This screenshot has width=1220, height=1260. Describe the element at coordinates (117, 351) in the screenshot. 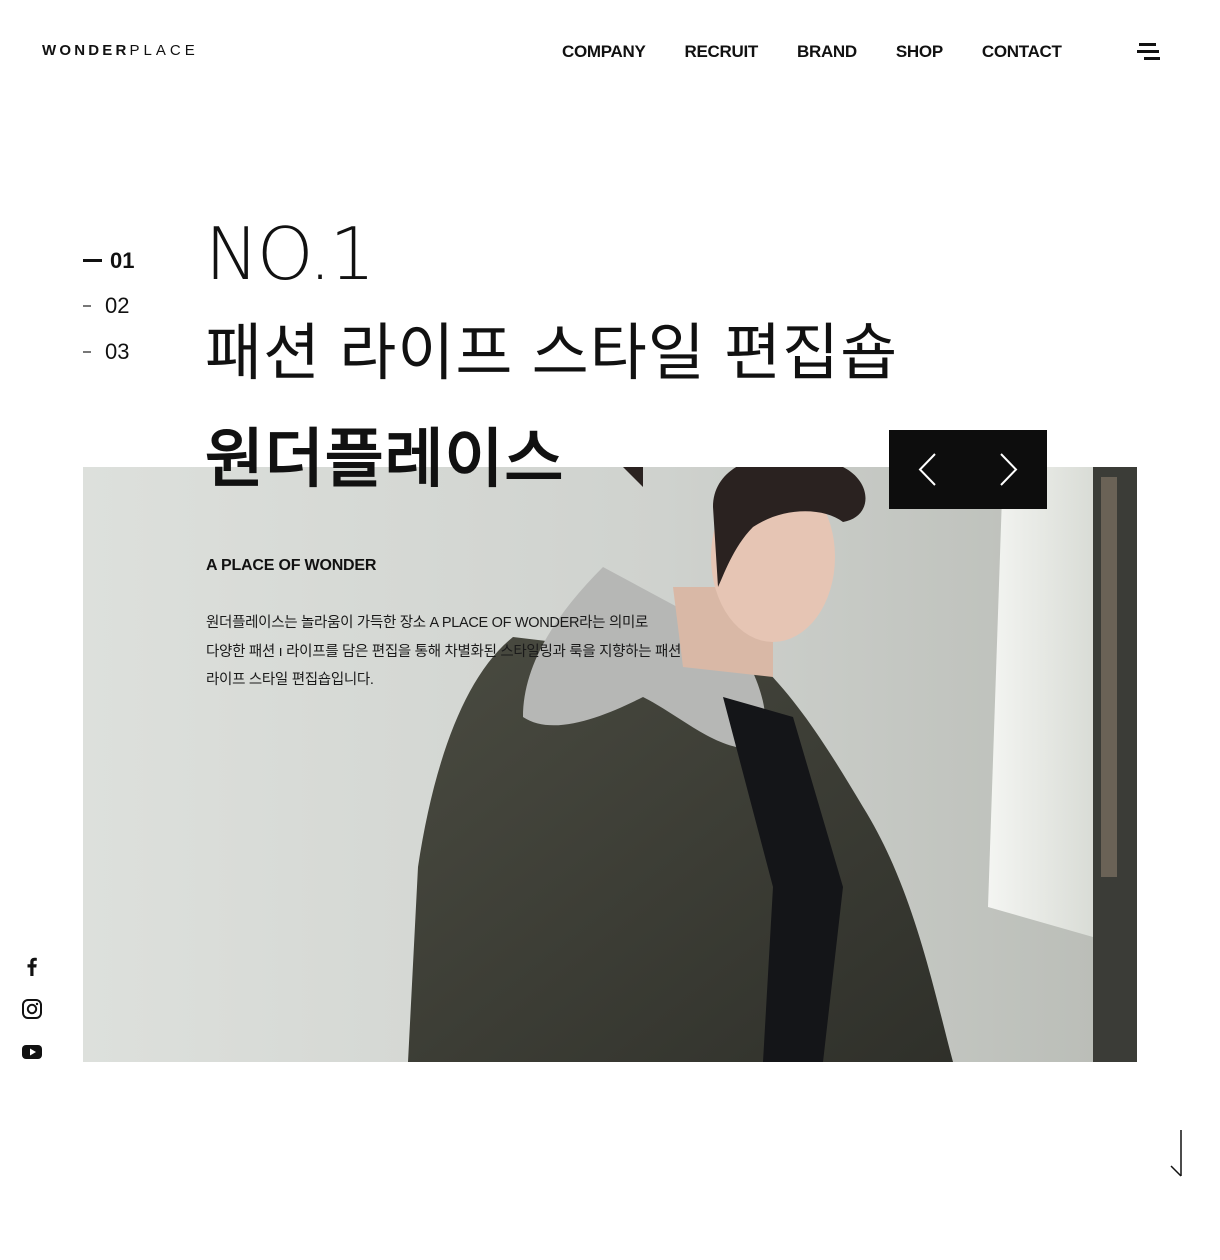

I see `slide-number: 03` at that location.